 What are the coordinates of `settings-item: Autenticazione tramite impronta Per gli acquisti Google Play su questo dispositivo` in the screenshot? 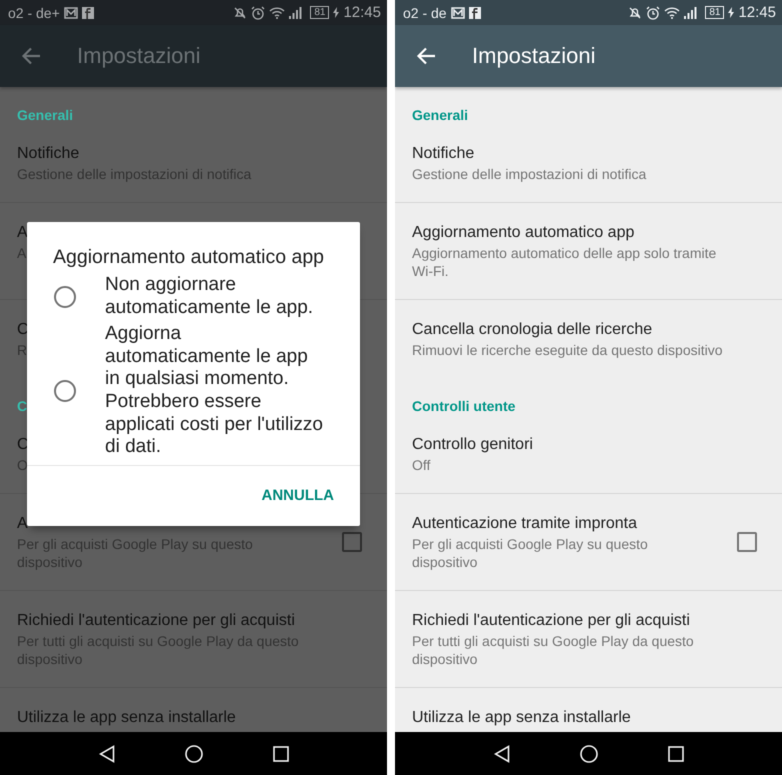 It's located at (588, 542).